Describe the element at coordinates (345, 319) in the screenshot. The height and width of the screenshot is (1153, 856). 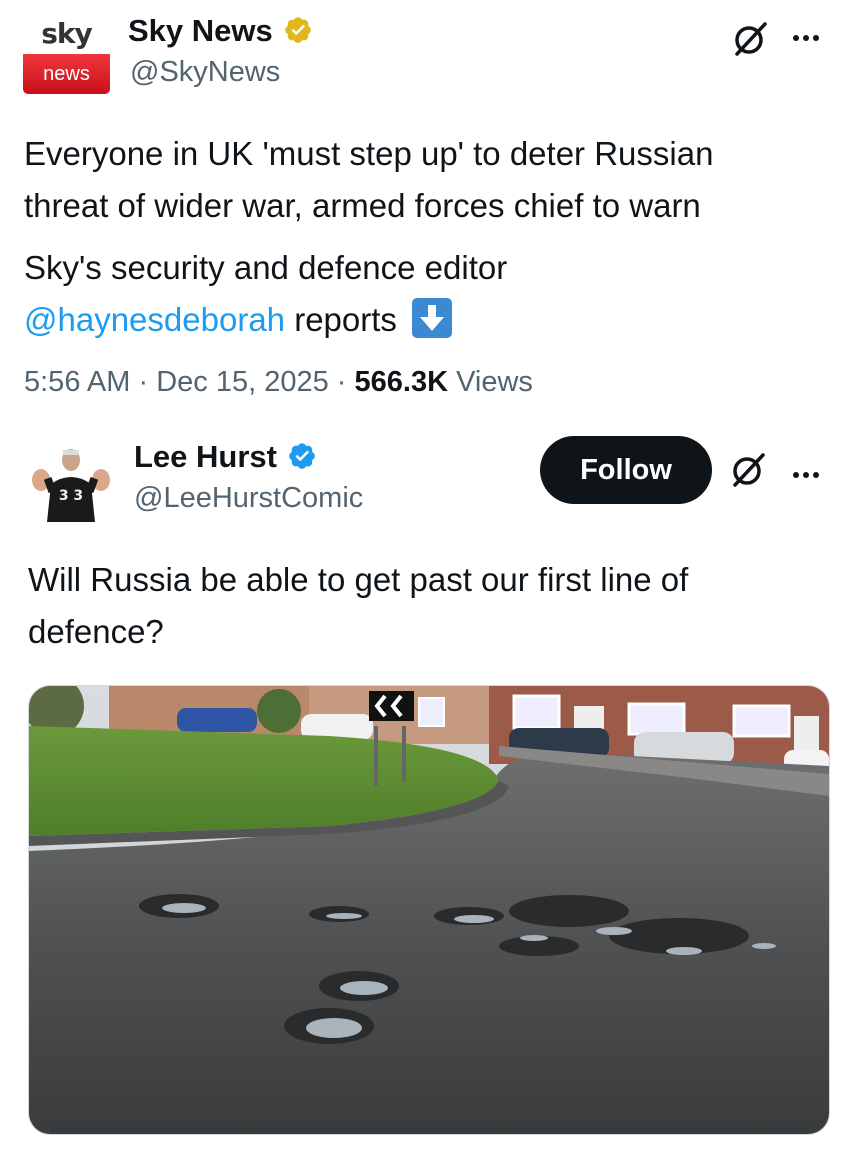
I see `post1-reports-text: reports` at that location.